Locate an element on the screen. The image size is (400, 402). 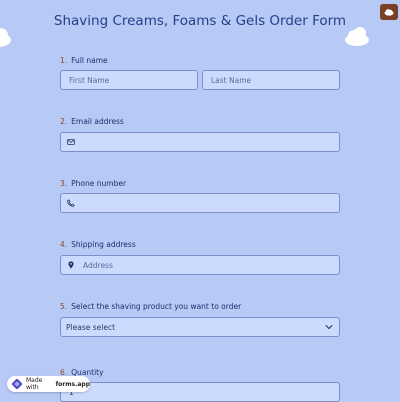
question-label-full-name: 1. Full name is located at coordinates (84, 60).